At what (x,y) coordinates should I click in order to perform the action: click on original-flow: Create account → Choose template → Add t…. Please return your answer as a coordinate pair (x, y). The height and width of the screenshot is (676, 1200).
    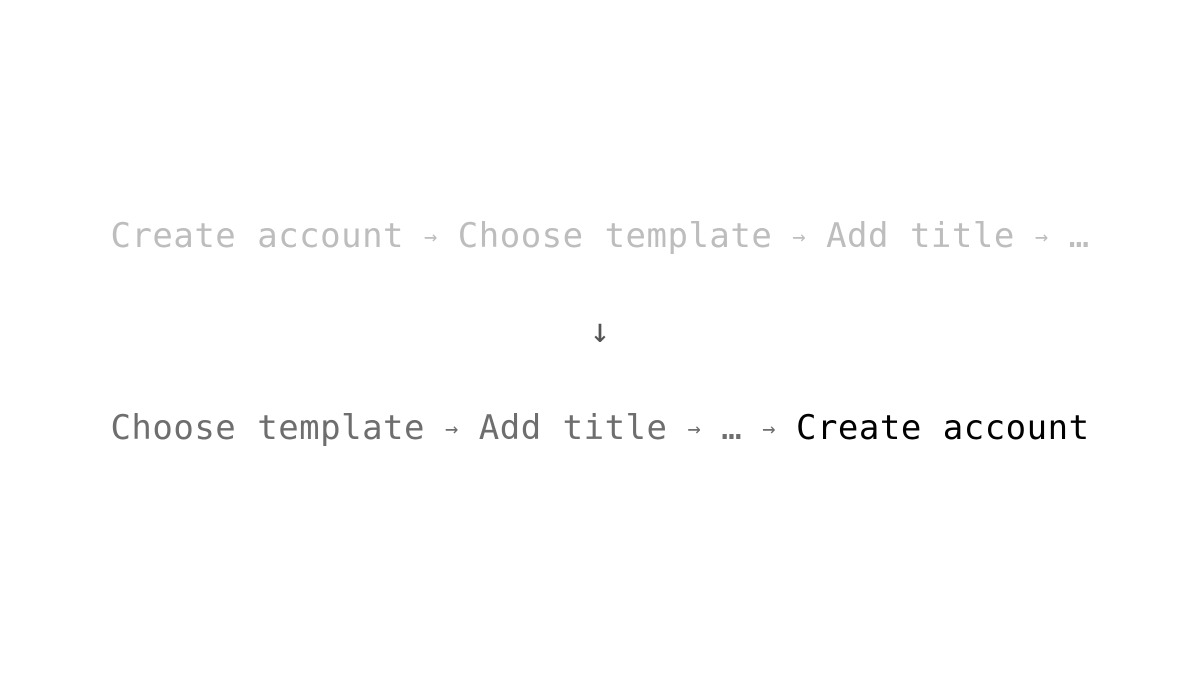
    Looking at the image, I should click on (600, 236).